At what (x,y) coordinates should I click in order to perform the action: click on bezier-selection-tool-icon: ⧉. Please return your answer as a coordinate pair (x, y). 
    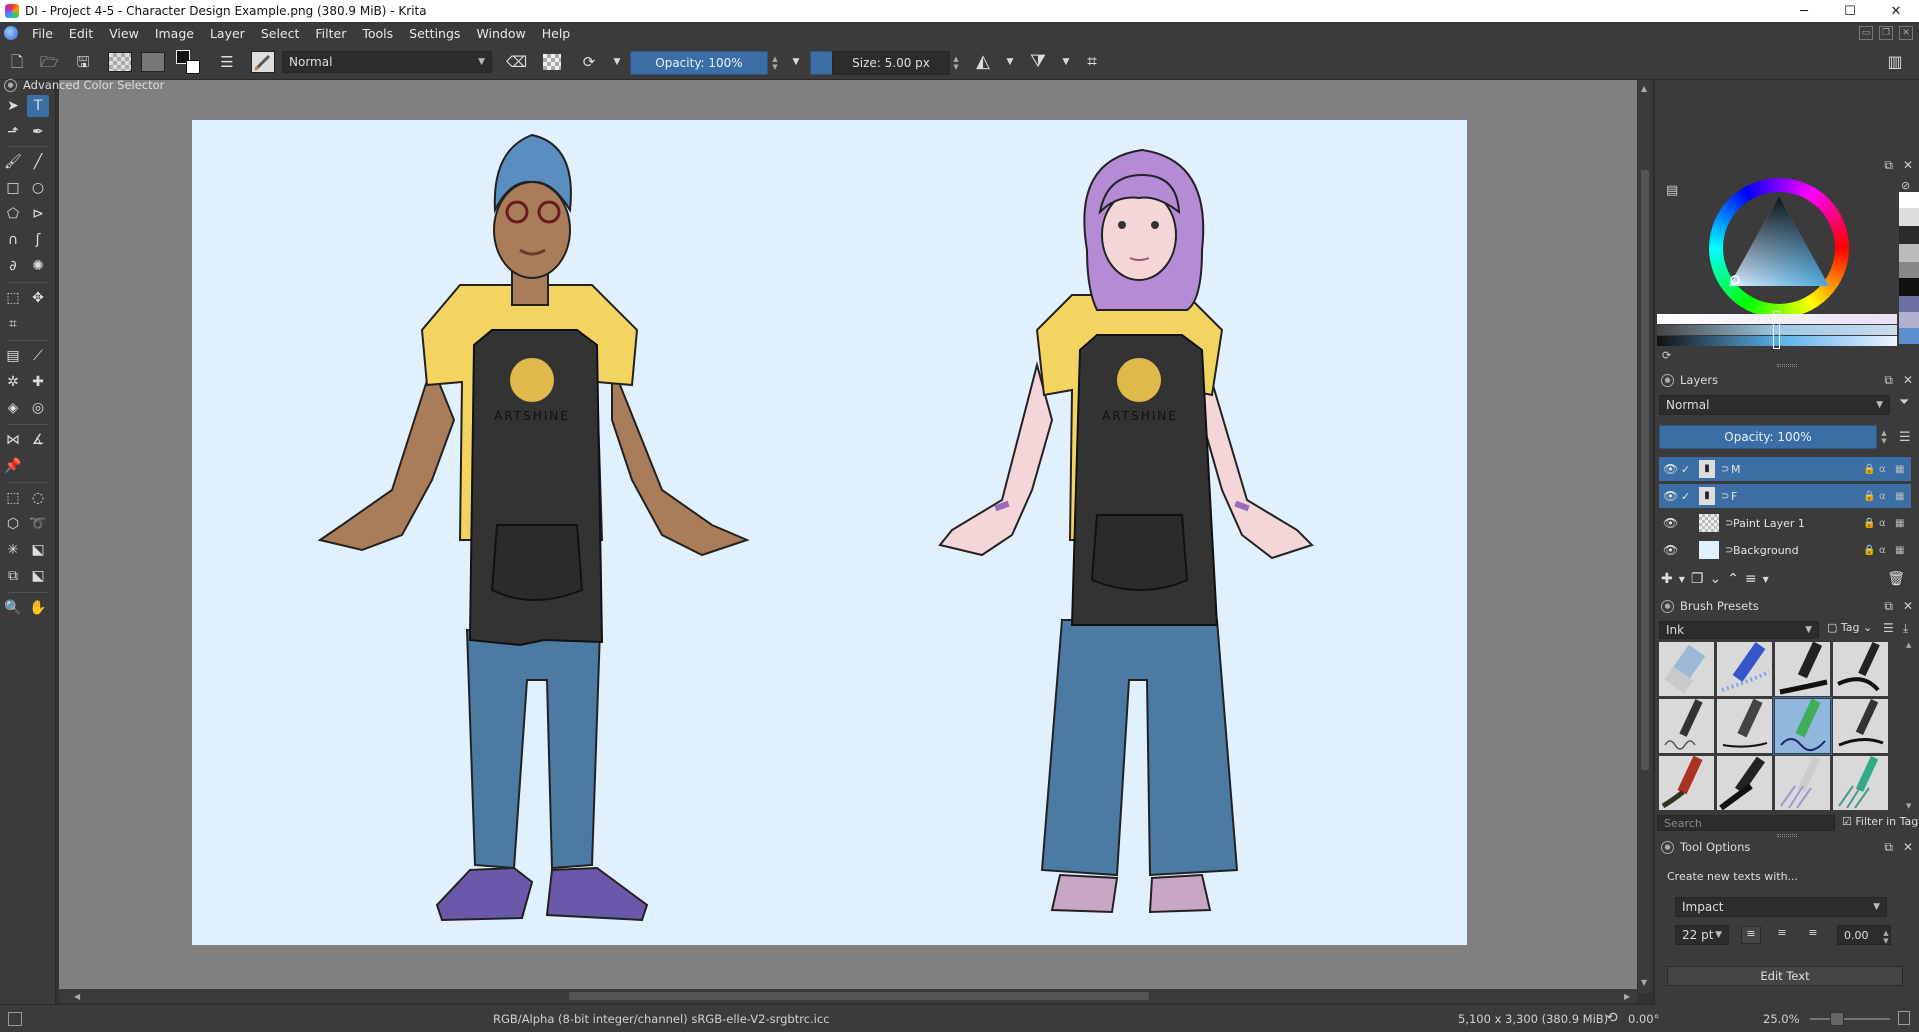
    Looking at the image, I should click on (13, 576).